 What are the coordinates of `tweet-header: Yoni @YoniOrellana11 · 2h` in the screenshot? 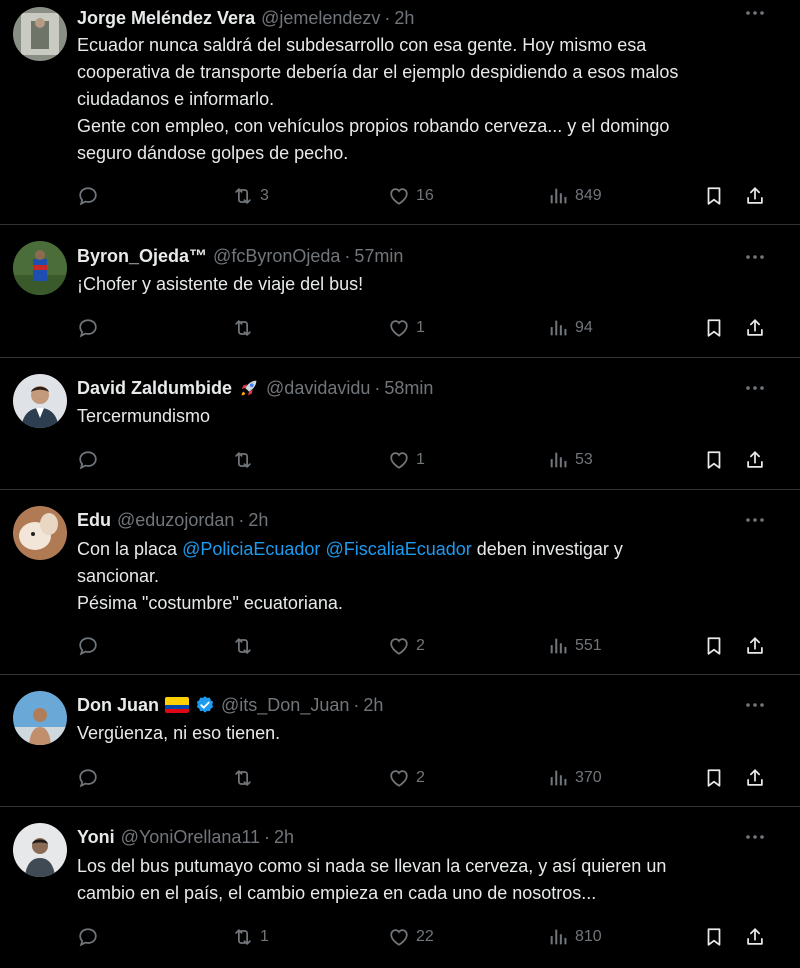 It's located at (185, 837).